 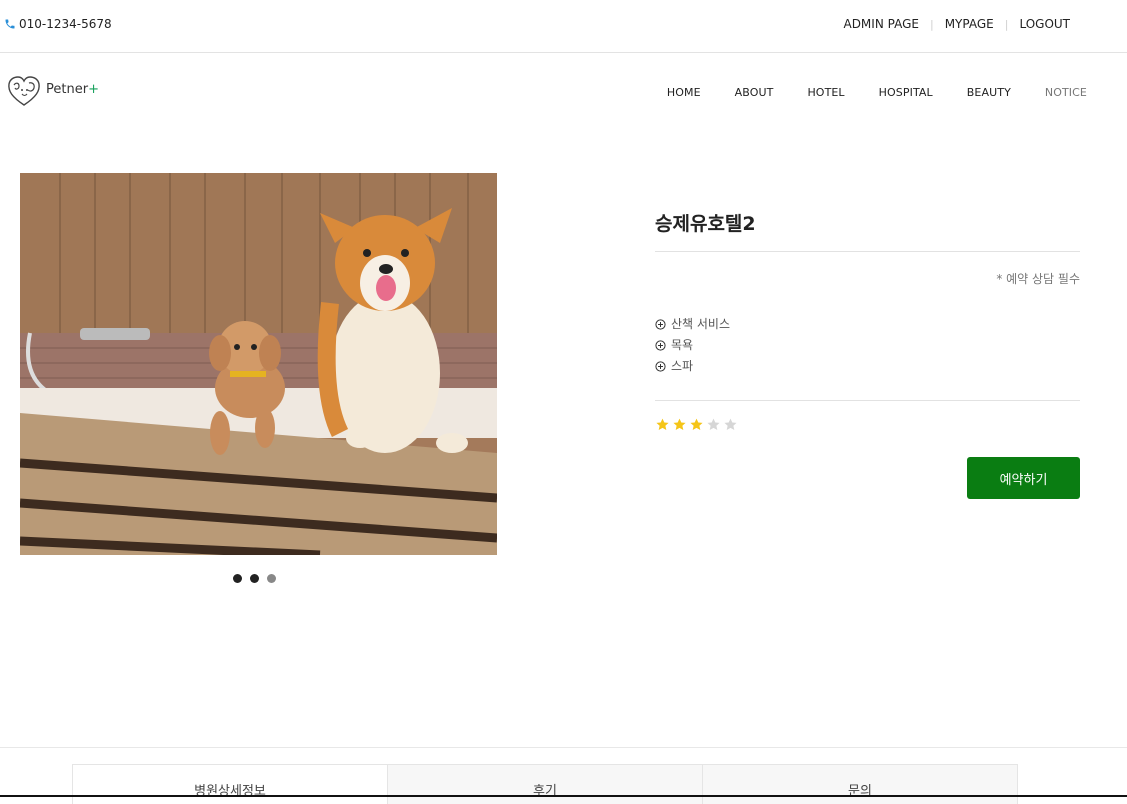 I want to click on logout-link: LOGOUT, so click(x=1044, y=24).